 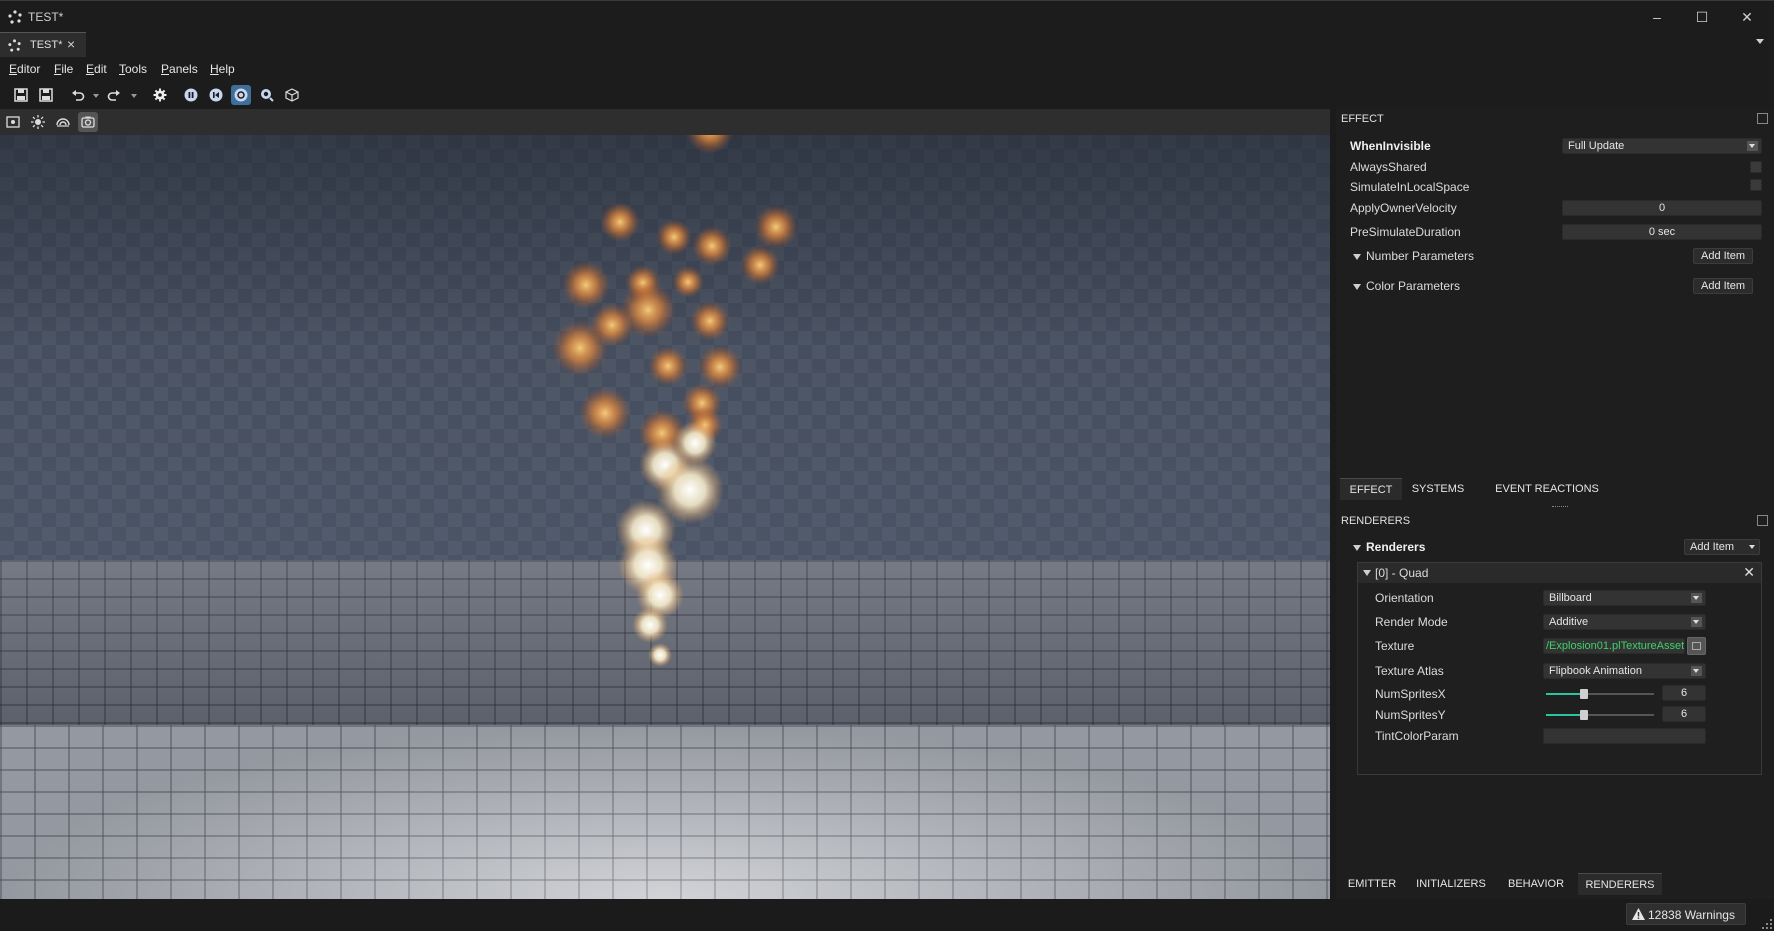 What do you see at coordinates (1657, 17) in the screenshot?
I see `minimize-button: –` at bounding box center [1657, 17].